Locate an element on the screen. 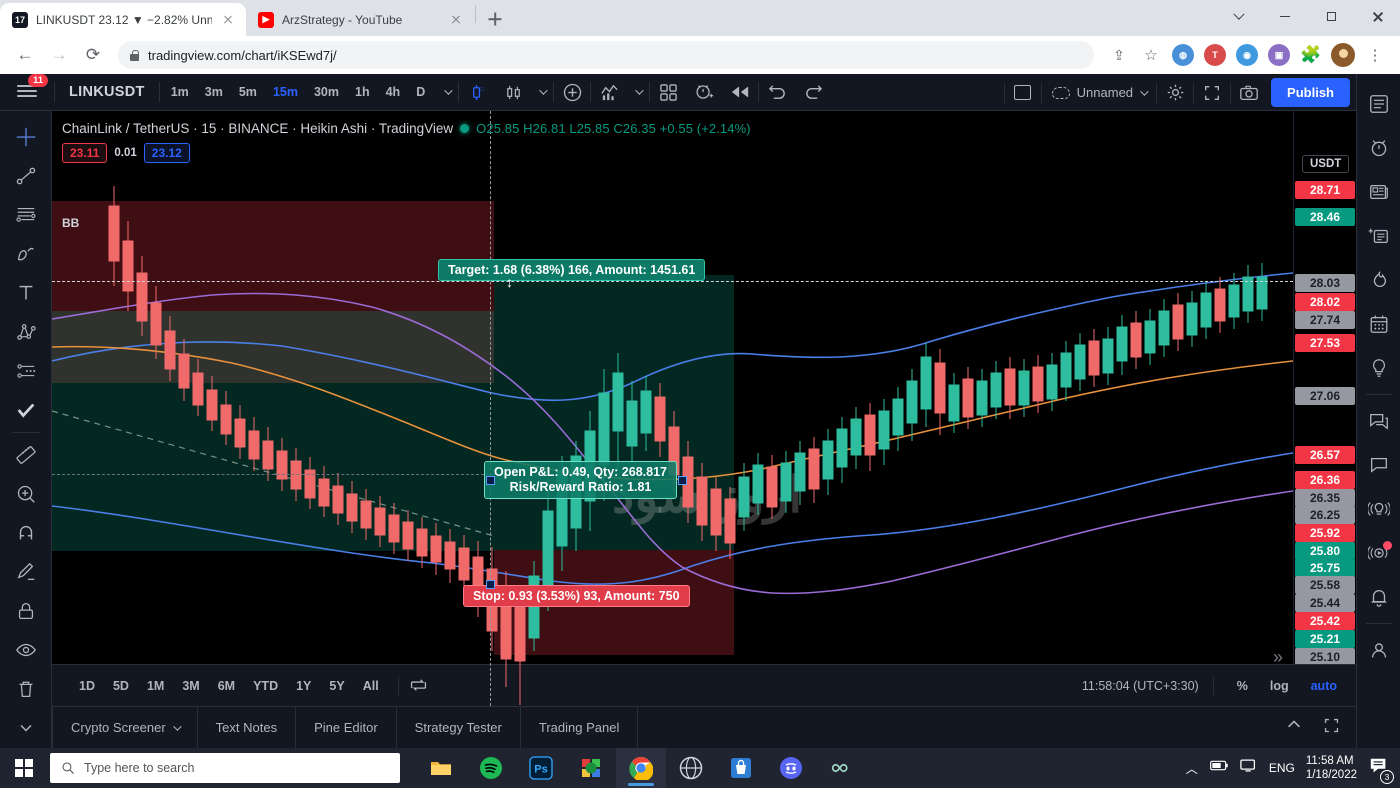 The width and height of the screenshot is (1400, 788). watchlist-icon is located at coordinates (1379, 104).